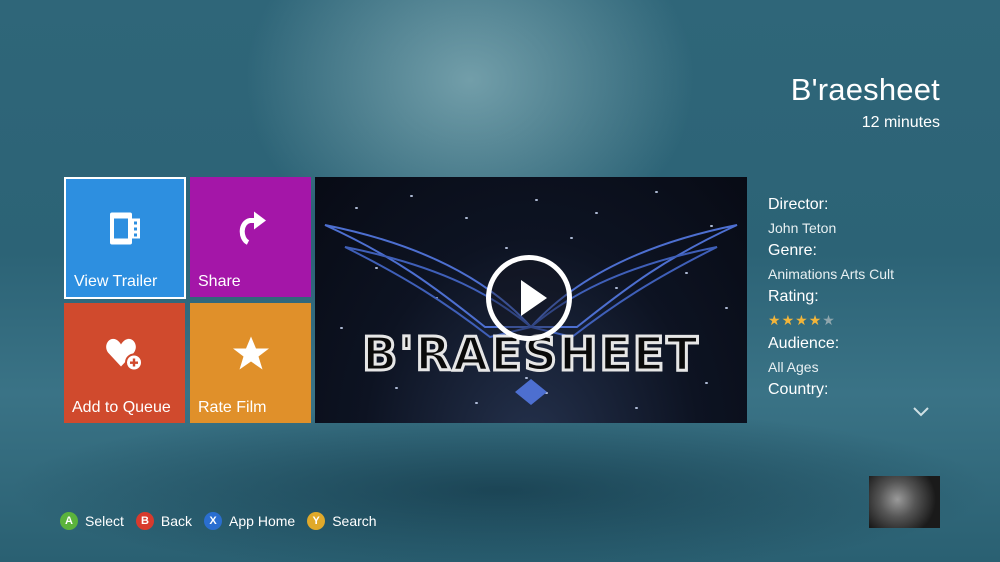 The width and height of the screenshot is (1000, 562). Describe the element at coordinates (921, 413) in the screenshot. I see `chevron-down-icon` at that location.